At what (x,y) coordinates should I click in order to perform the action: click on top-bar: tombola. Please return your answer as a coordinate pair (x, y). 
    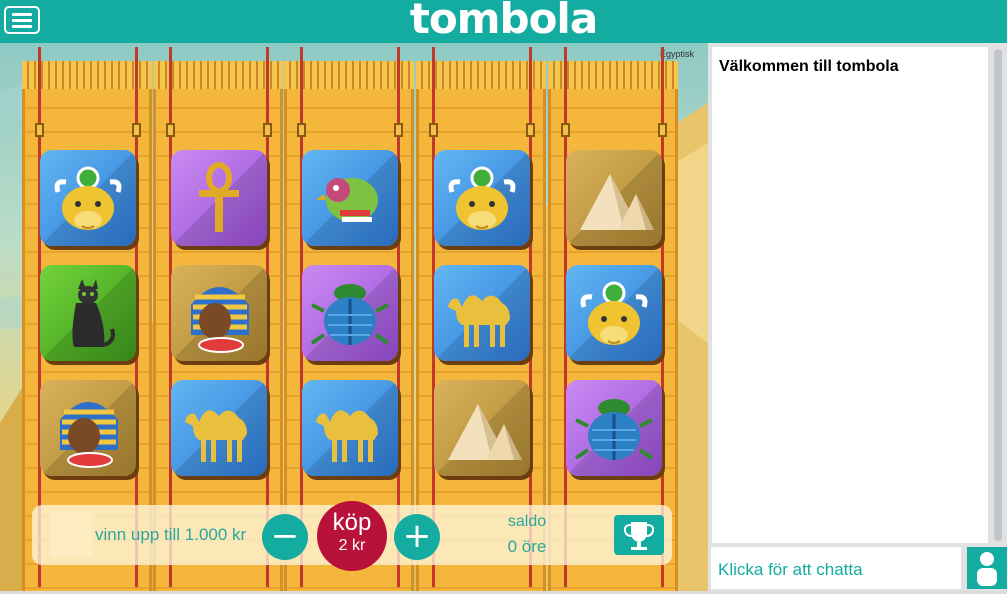
    Looking at the image, I should click on (503, 21).